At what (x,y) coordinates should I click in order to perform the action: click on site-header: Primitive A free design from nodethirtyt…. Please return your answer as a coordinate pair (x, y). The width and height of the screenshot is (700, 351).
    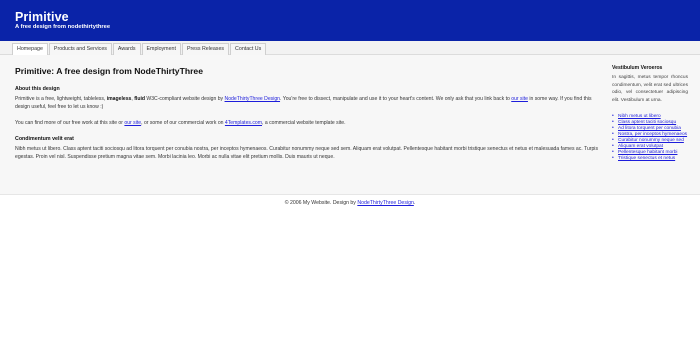
    Looking at the image, I should click on (350, 20).